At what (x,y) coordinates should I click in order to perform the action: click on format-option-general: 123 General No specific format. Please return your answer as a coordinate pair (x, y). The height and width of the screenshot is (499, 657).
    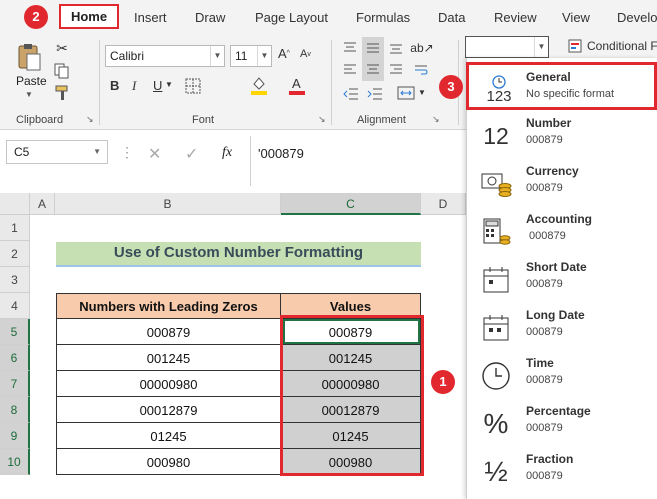
    Looking at the image, I should click on (561, 86).